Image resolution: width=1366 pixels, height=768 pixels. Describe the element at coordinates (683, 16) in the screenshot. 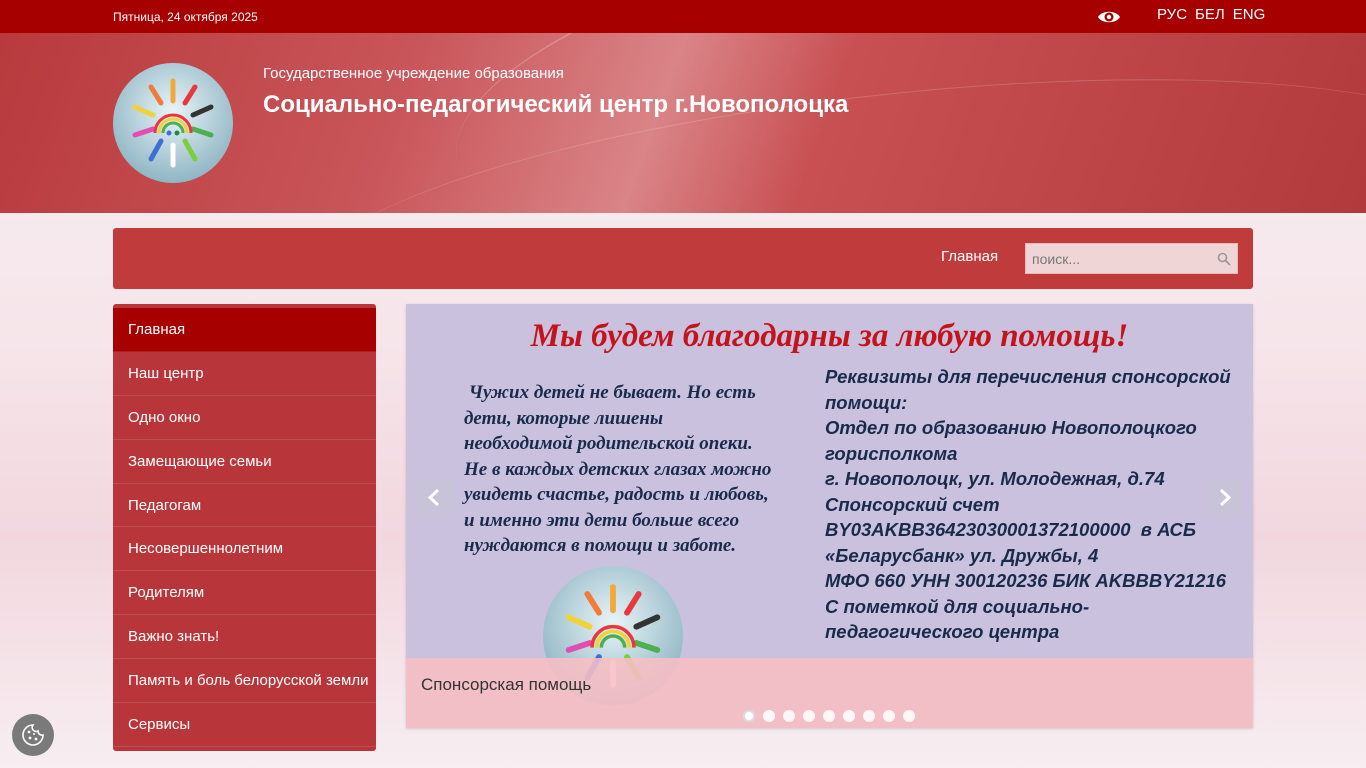

I see `top-bar: Пятница, 24 октября 2025 РУС БЕЛ ENG` at that location.